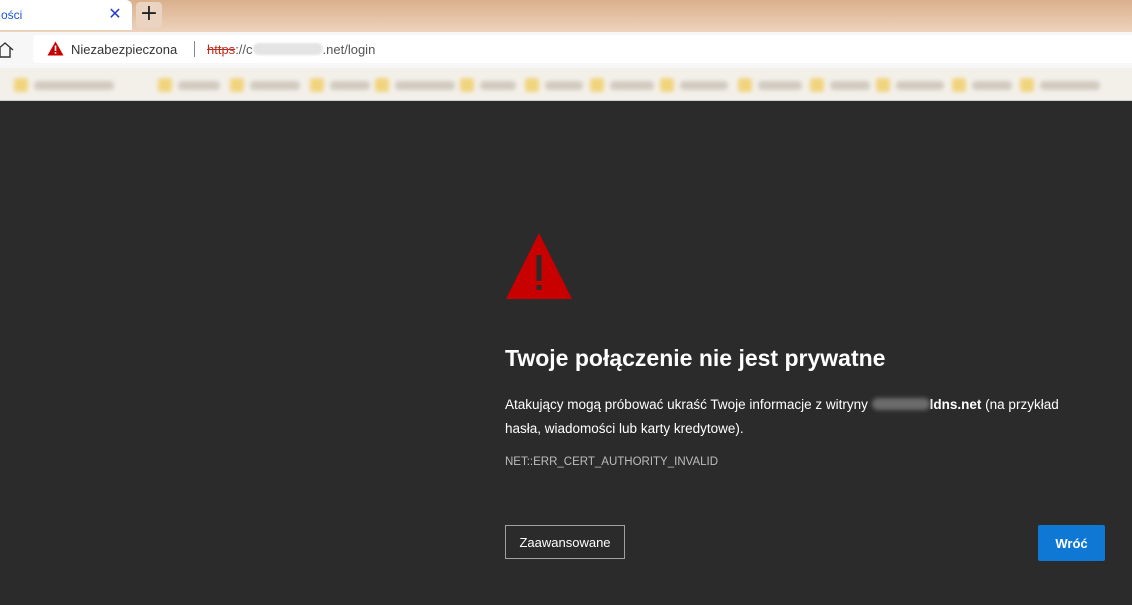 Image resolution: width=1132 pixels, height=605 pixels. I want to click on address-separator, so click(194, 49).